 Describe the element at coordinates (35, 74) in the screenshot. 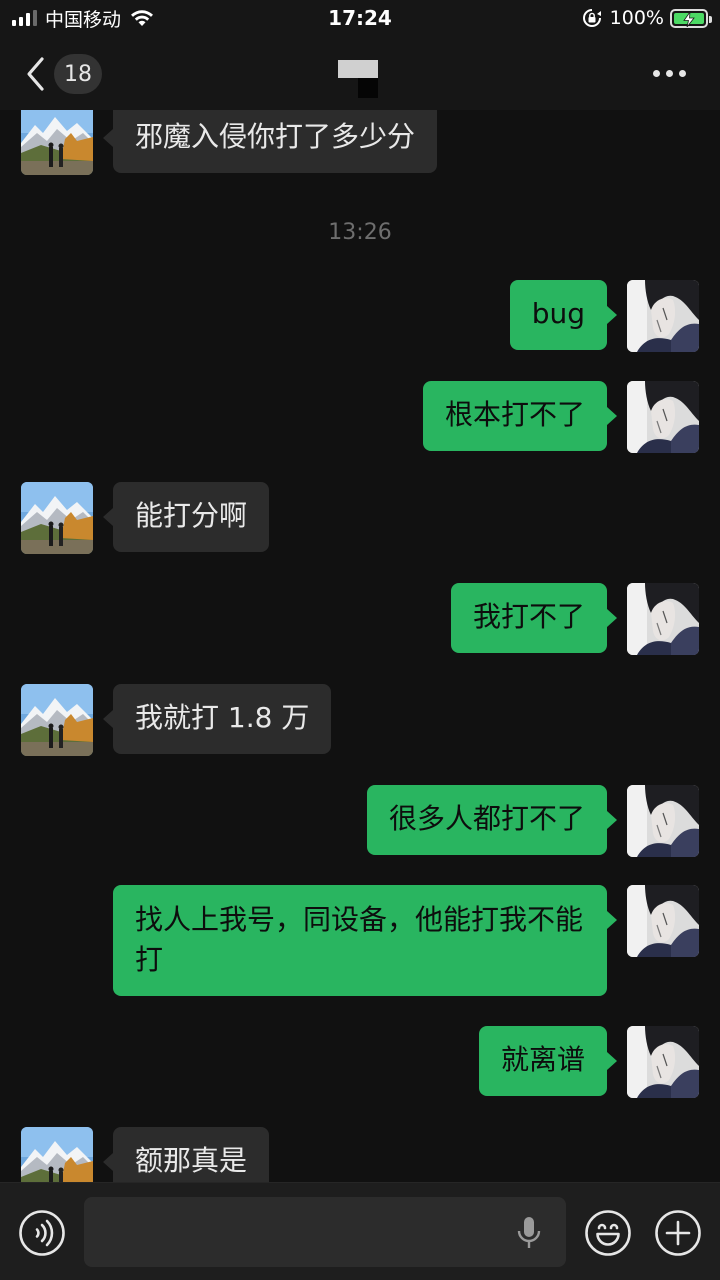

I see `back-chevron-icon` at that location.